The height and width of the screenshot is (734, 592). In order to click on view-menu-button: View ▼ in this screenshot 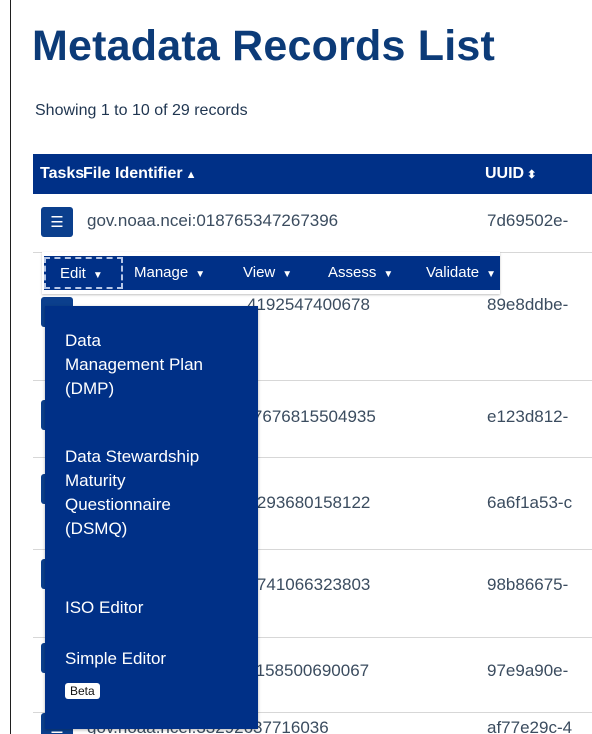, I will do `click(267, 273)`.